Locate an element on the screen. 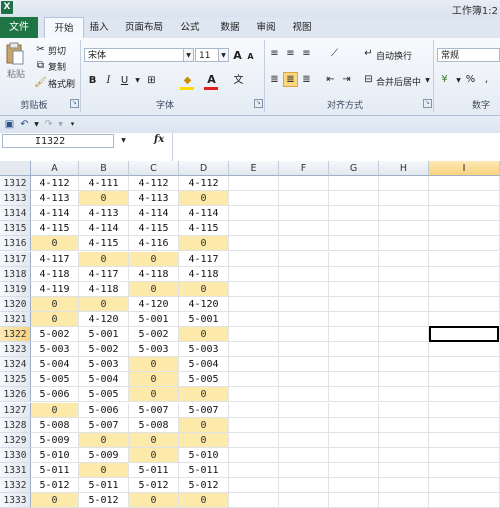  column-header-a: A is located at coordinates (55, 168).